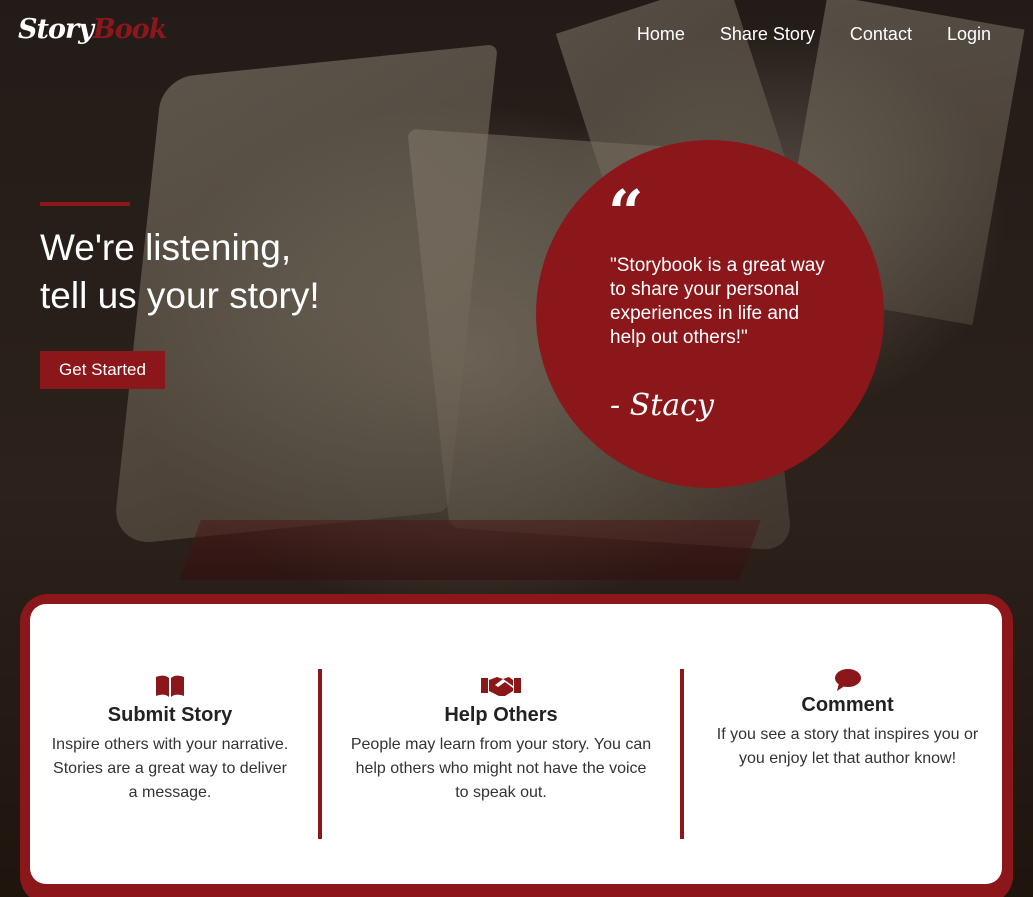 This screenshot has height=897, width=1033. Describe the element at coordinates (170, 715) in the screenshot. I see `feature-title: Submit Story` at that location.